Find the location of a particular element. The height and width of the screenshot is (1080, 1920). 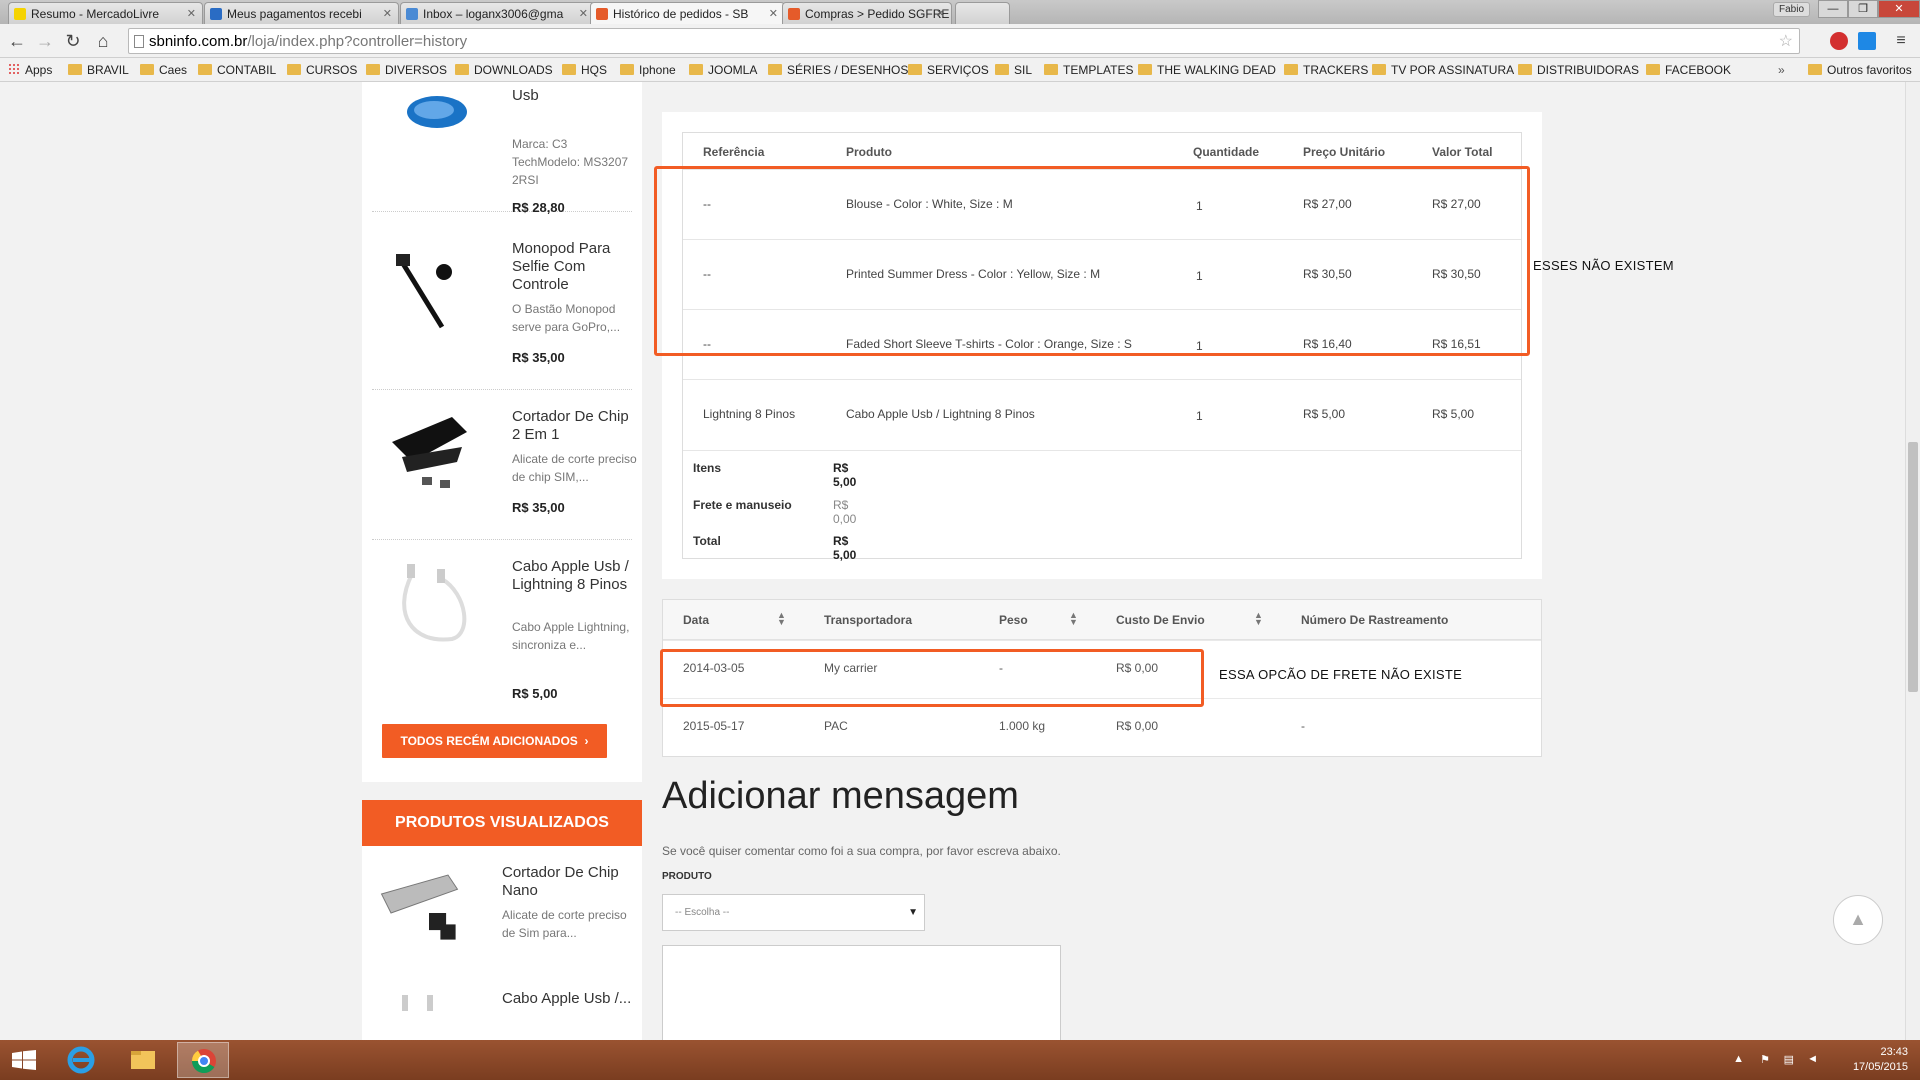

col-header-custo-envio: Custo De Envio is located at coordinates (1160, 620).